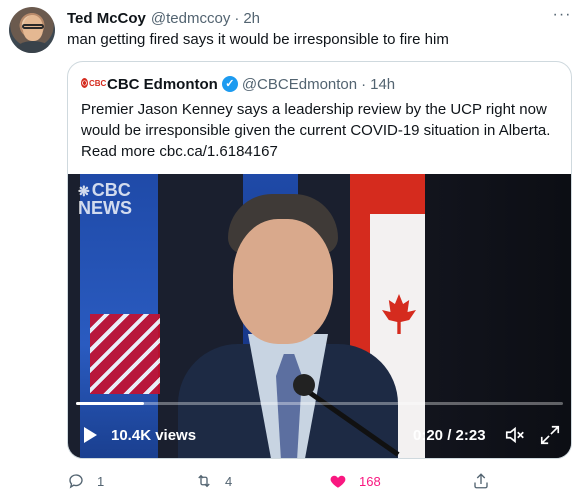 This screenshot has width=579, height=502. I want to click on cbc-logo-text: CBC, so click(98, 83).